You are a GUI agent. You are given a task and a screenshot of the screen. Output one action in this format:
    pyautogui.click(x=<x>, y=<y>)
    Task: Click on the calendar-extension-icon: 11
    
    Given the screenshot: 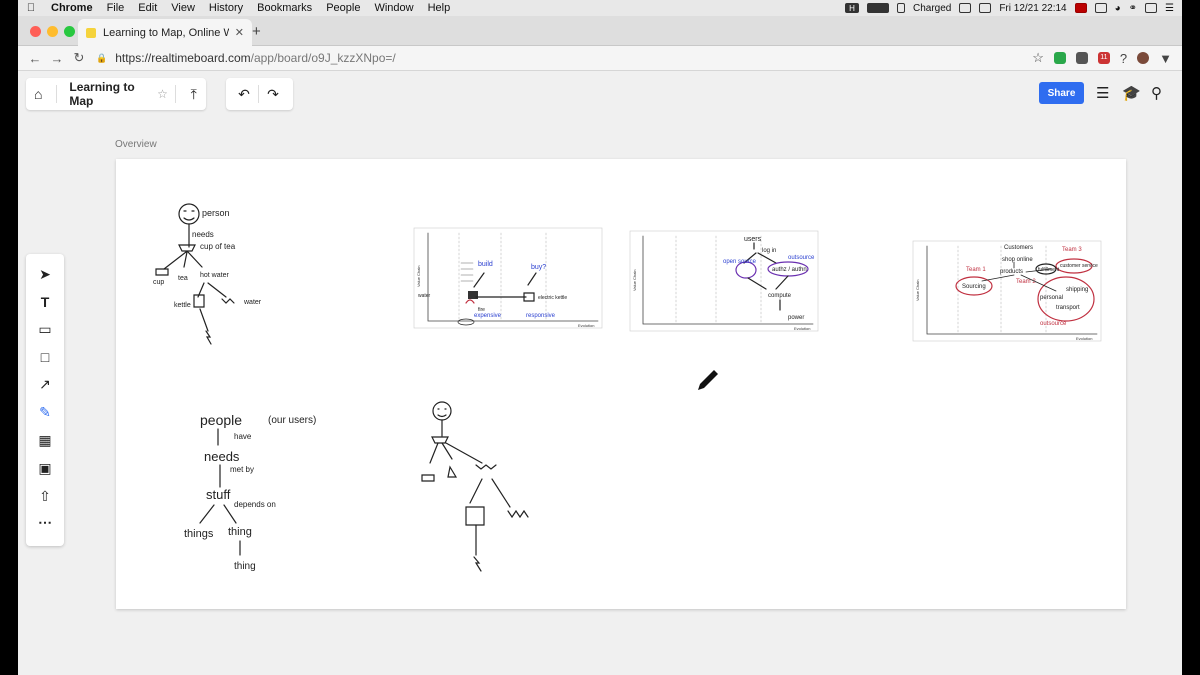 What is the action you would take?
    pyautogui.click(x=1103, y=58)
    